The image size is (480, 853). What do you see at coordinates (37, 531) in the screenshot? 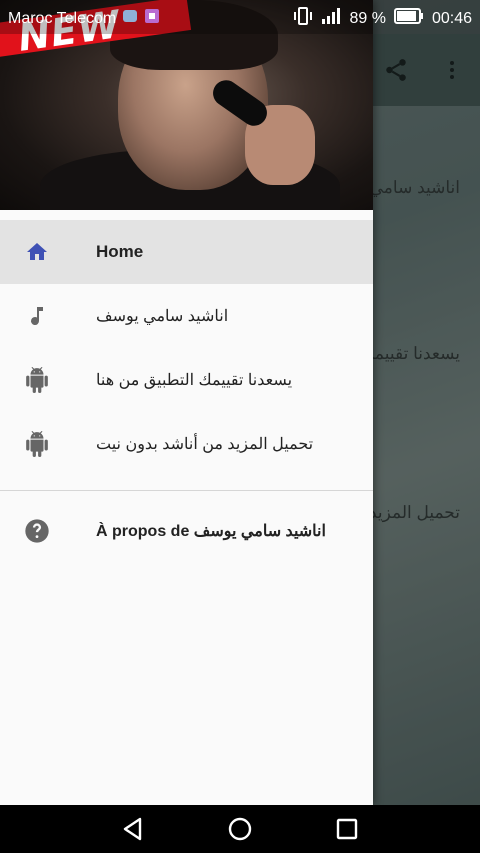
I see `help-icon` at bounding box center [37, 531].